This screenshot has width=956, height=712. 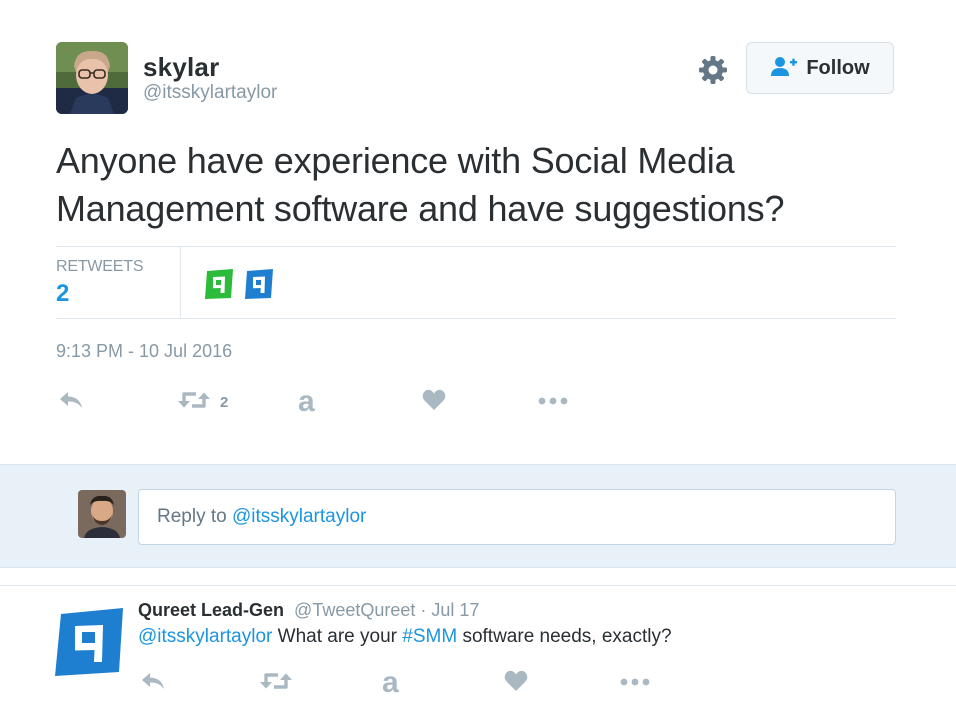 I want to click on reply-placeholder-prefix: Reply to, so click(x=194, y=516).